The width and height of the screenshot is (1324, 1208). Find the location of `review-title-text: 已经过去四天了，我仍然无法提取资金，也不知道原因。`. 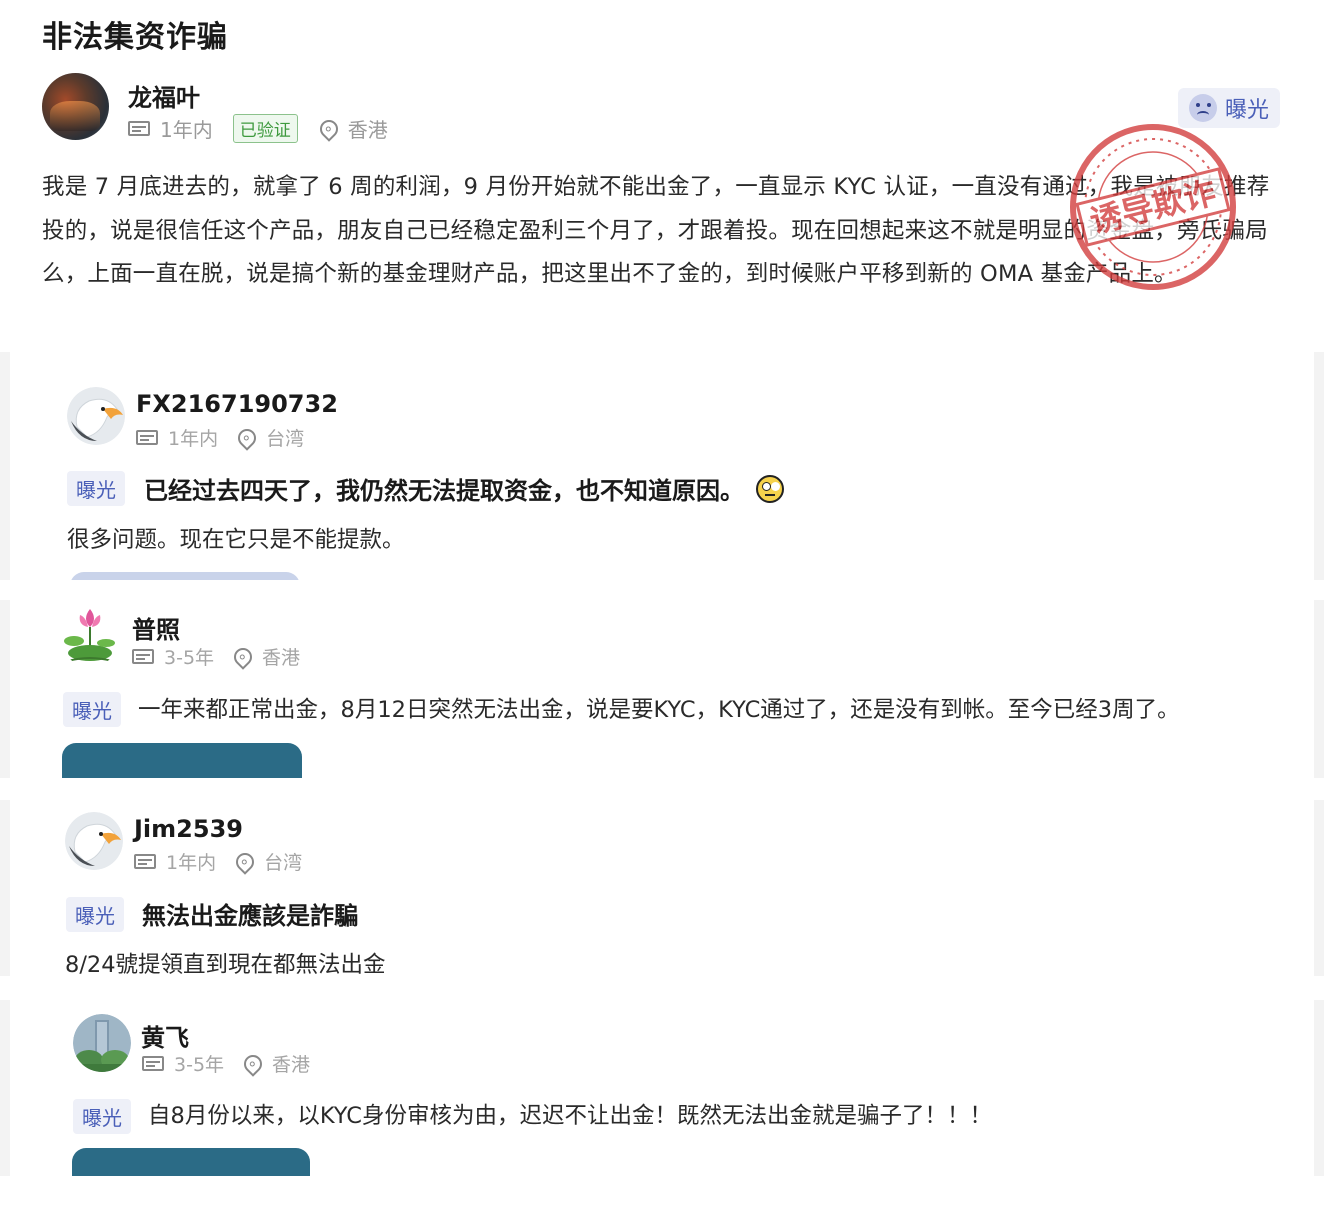

review-title-text: 已经过去四天了，我仍然无法提取资金，也不知道原因。 is located at coordinates (444, 491).